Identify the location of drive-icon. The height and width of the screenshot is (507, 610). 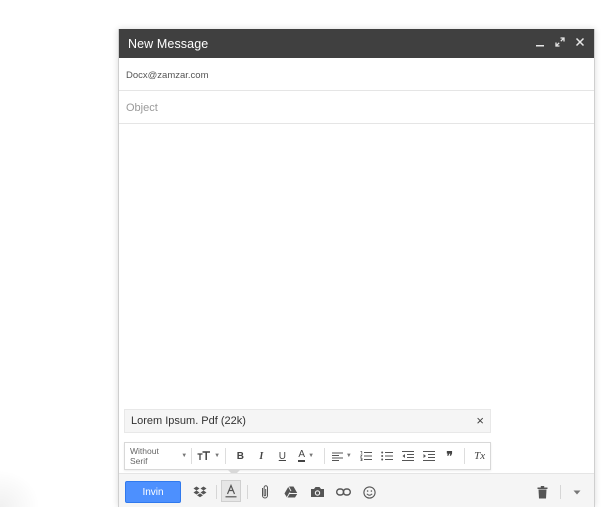
(291, 492).